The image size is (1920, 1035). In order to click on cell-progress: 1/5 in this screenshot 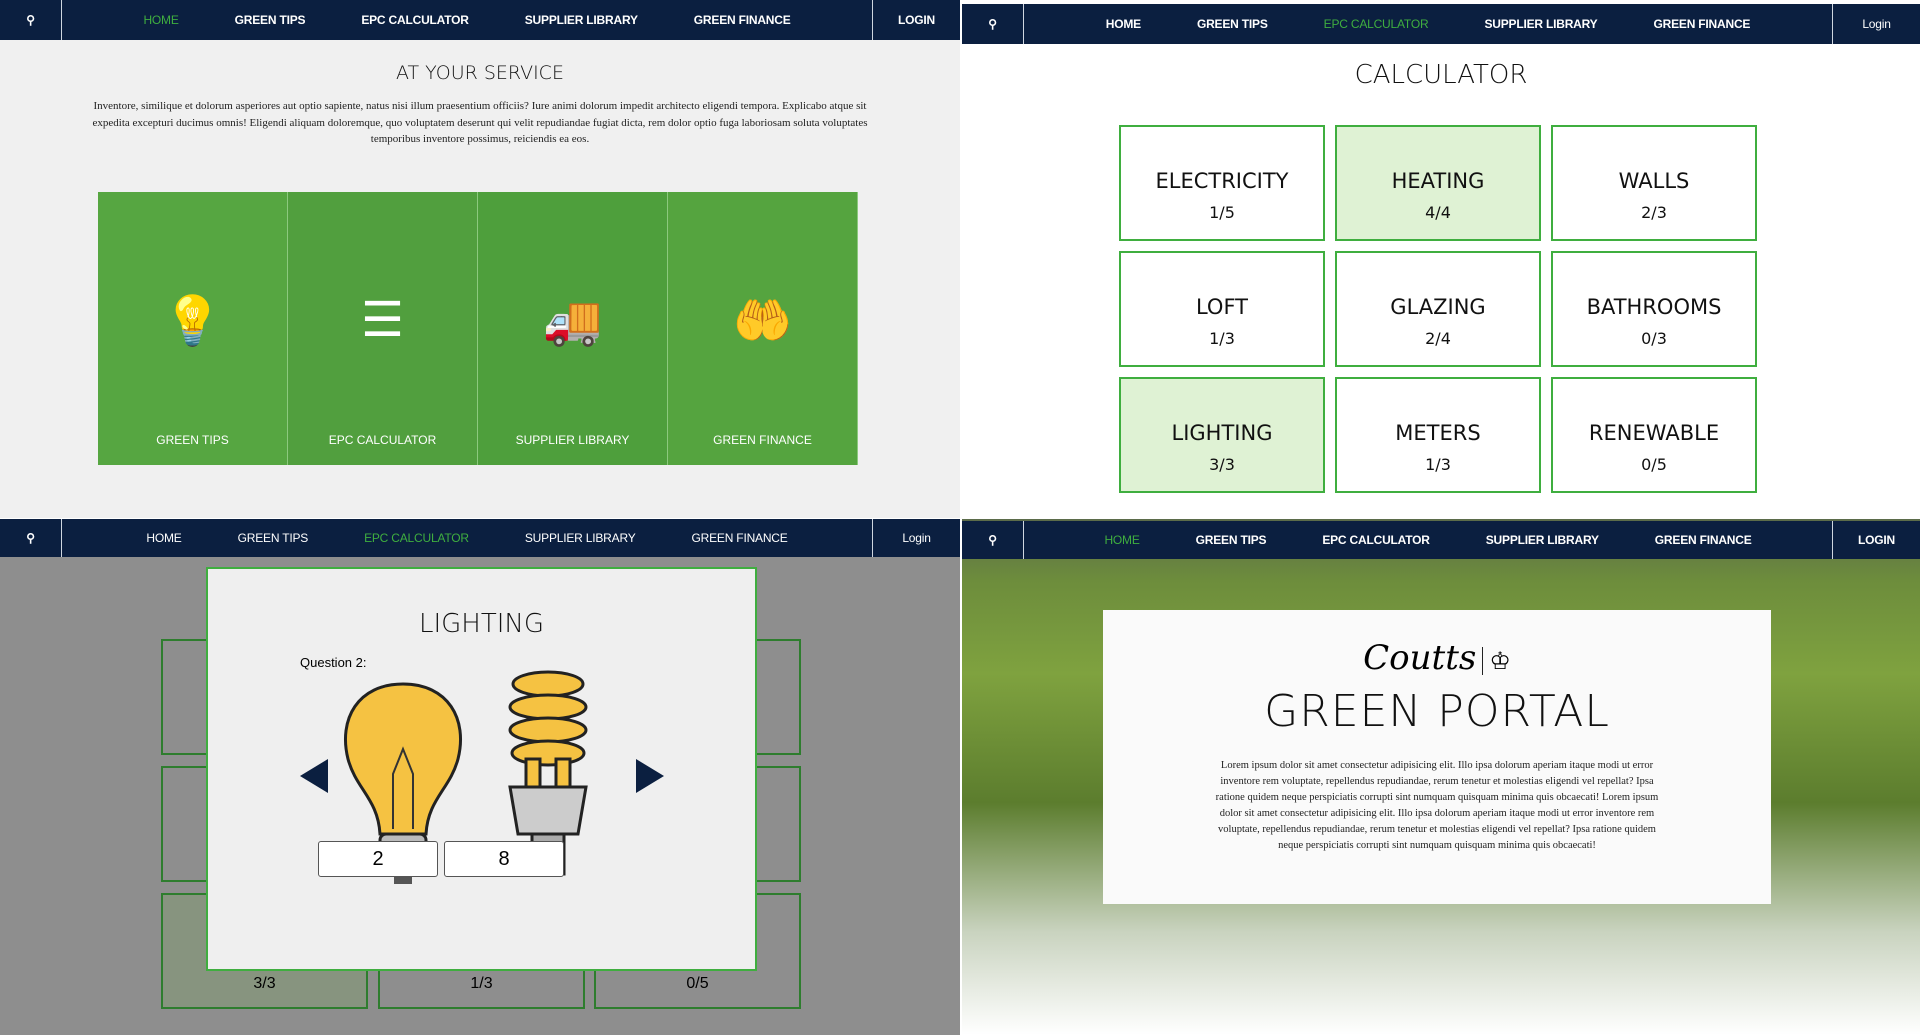, I will do `click(1222, 212)`.